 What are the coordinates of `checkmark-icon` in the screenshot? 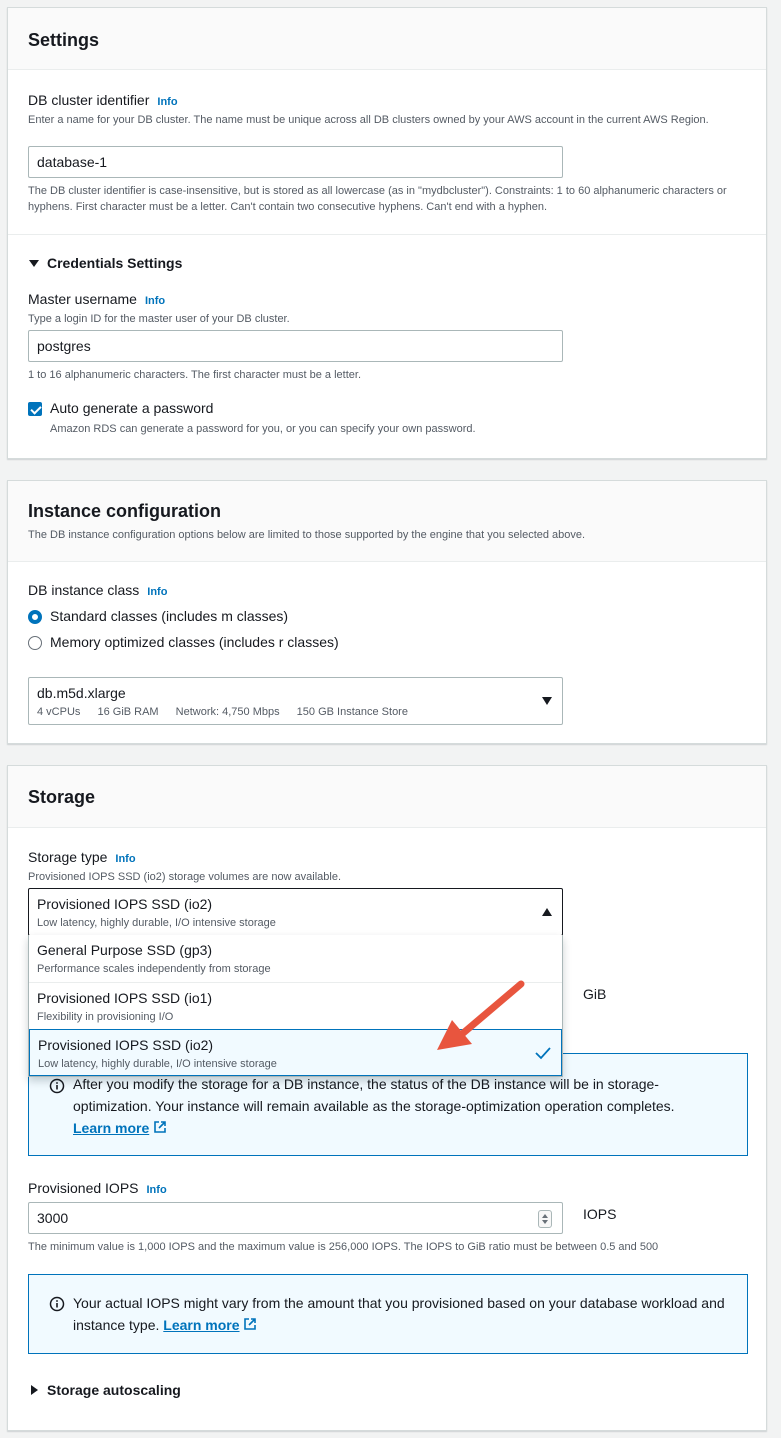 It's located at (543, 1053).